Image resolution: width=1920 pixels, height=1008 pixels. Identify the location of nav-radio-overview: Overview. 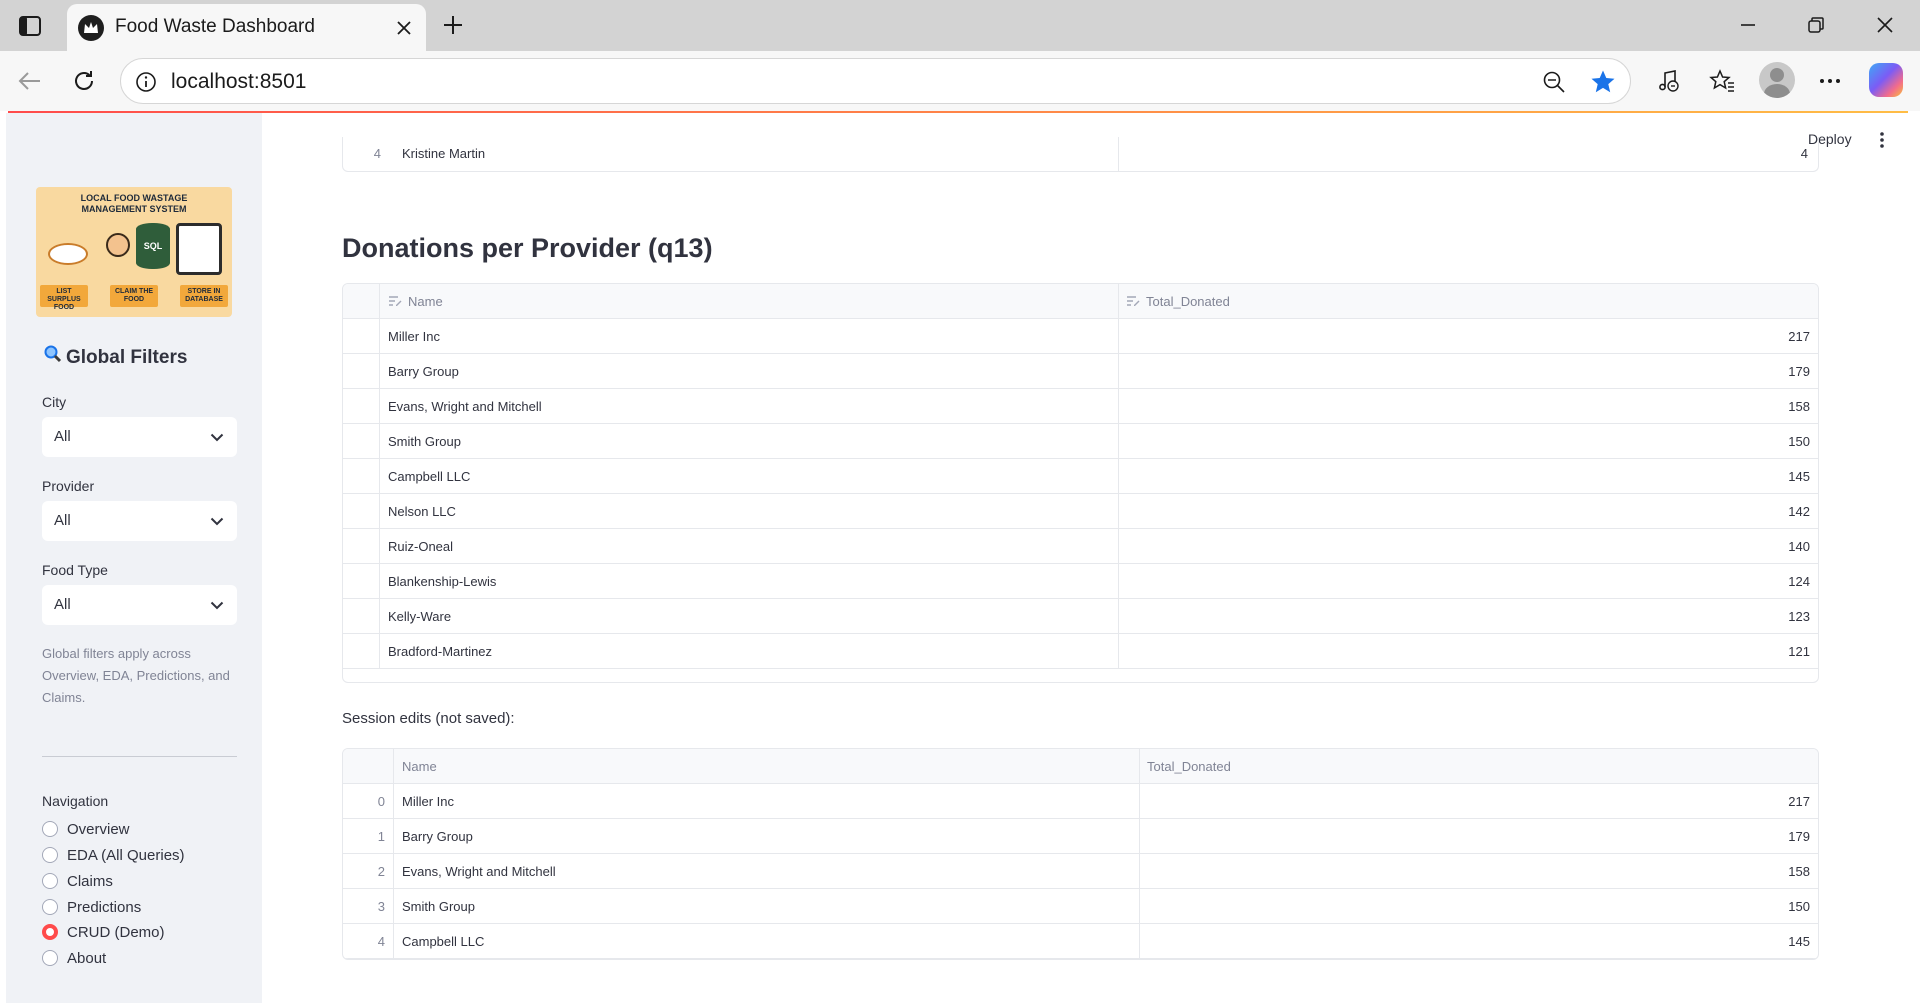
(86, 829).